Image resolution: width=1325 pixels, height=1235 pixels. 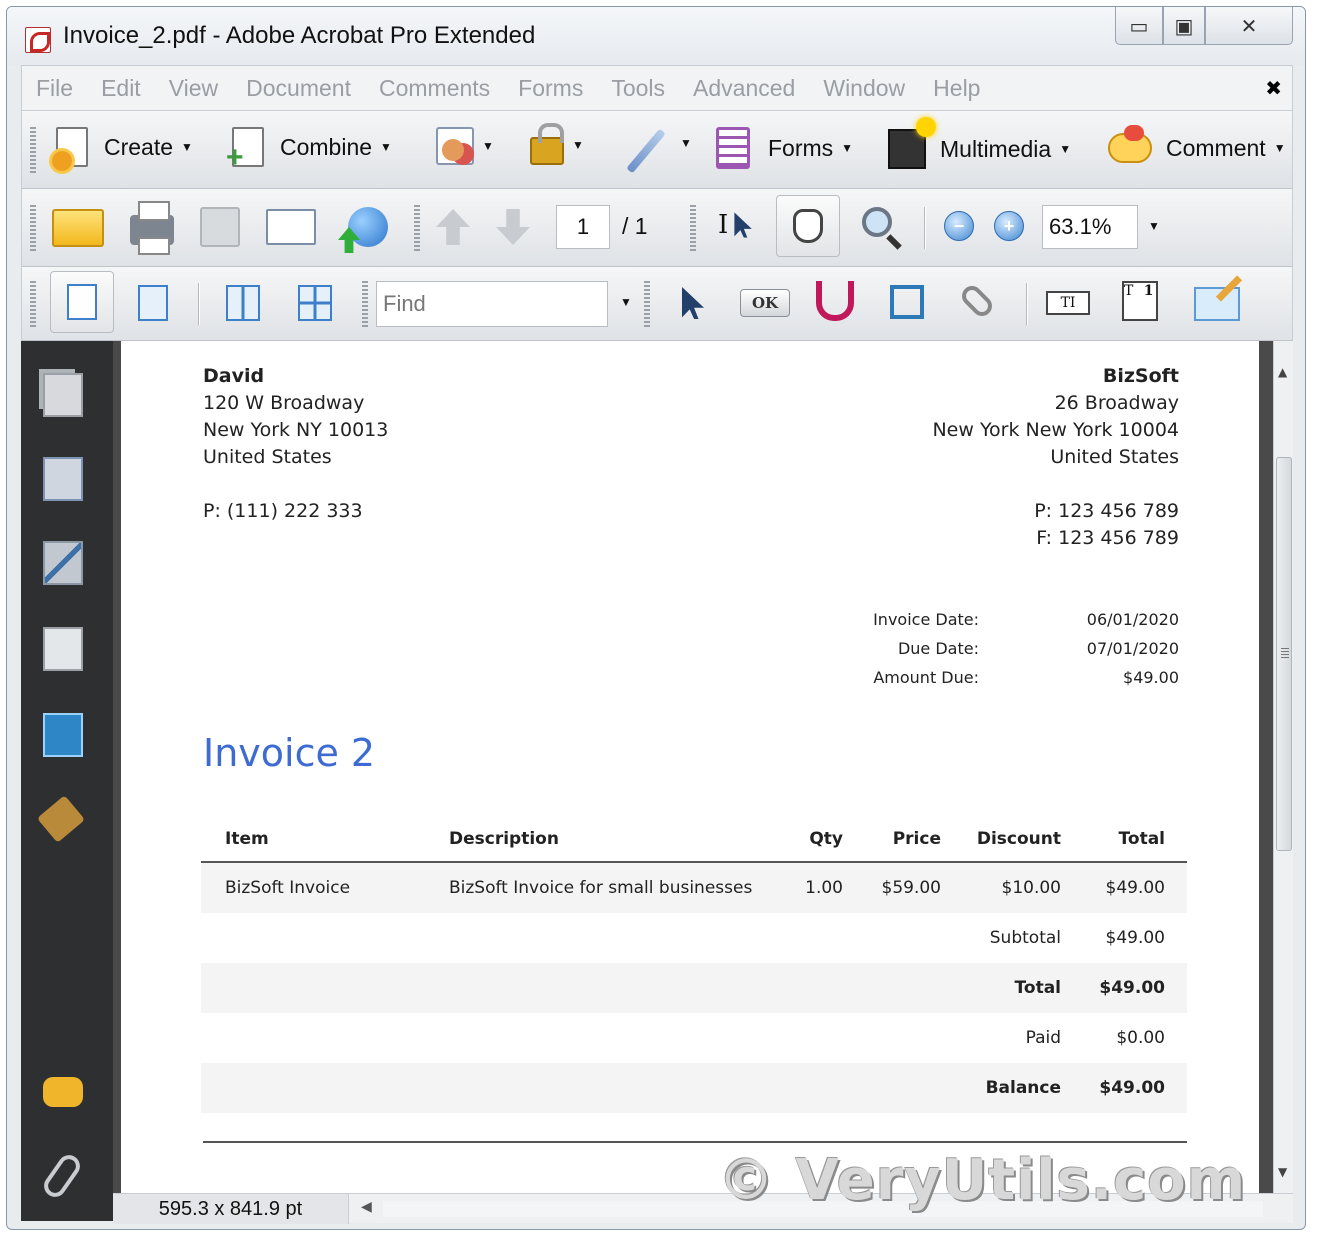 What do you see at coordinates (78, 228) in the screenshot?
I see `open-button` at bounding box center [78, 228].